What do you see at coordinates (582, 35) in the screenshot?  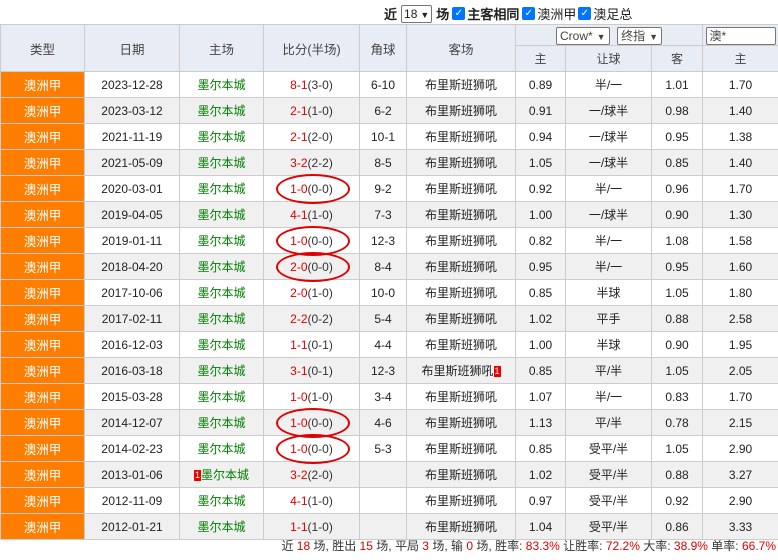 I see `company-select: Crow* ▼` at bounding box center [582, 35].